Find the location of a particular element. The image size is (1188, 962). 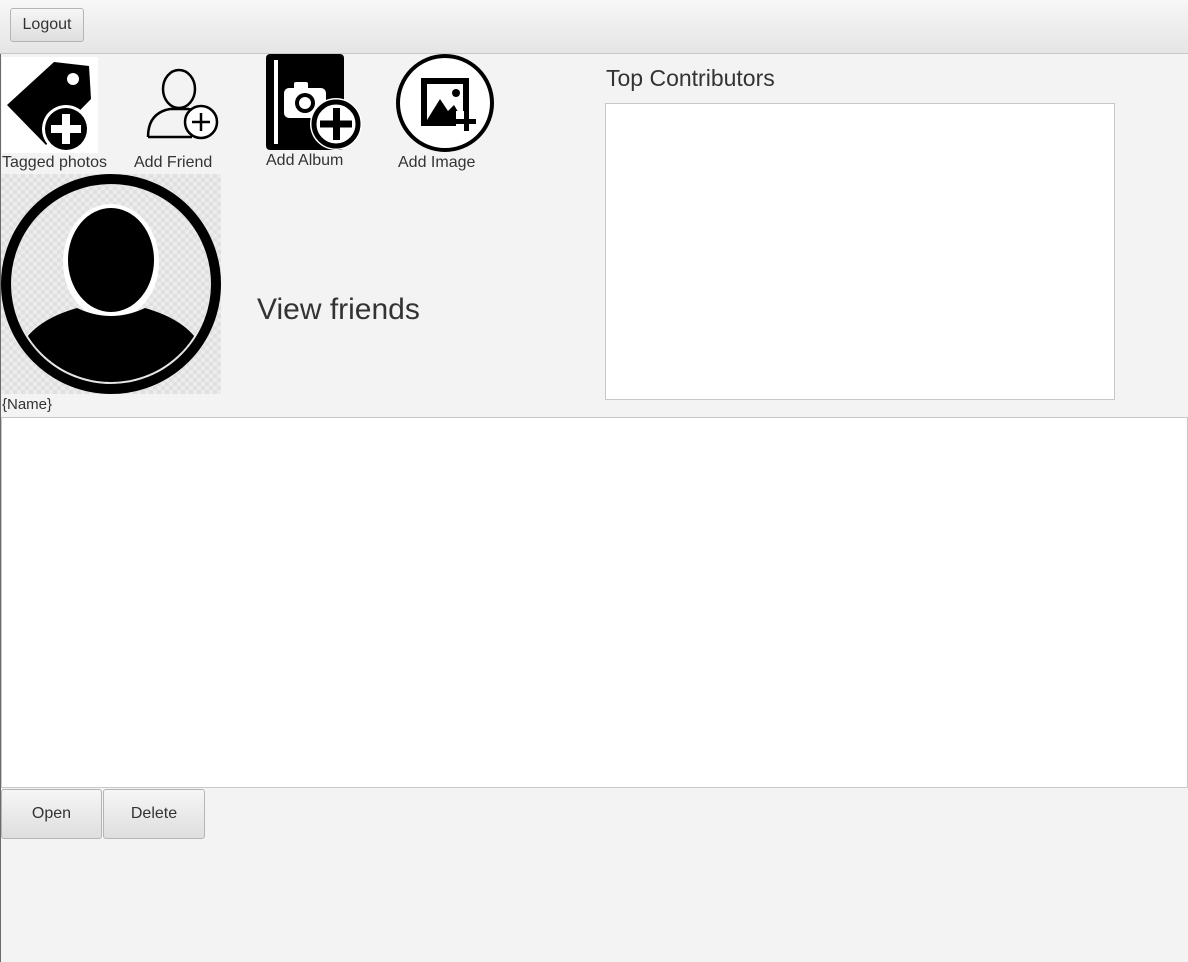

top-toolbar: Logout is located at coordinates (594, 27).